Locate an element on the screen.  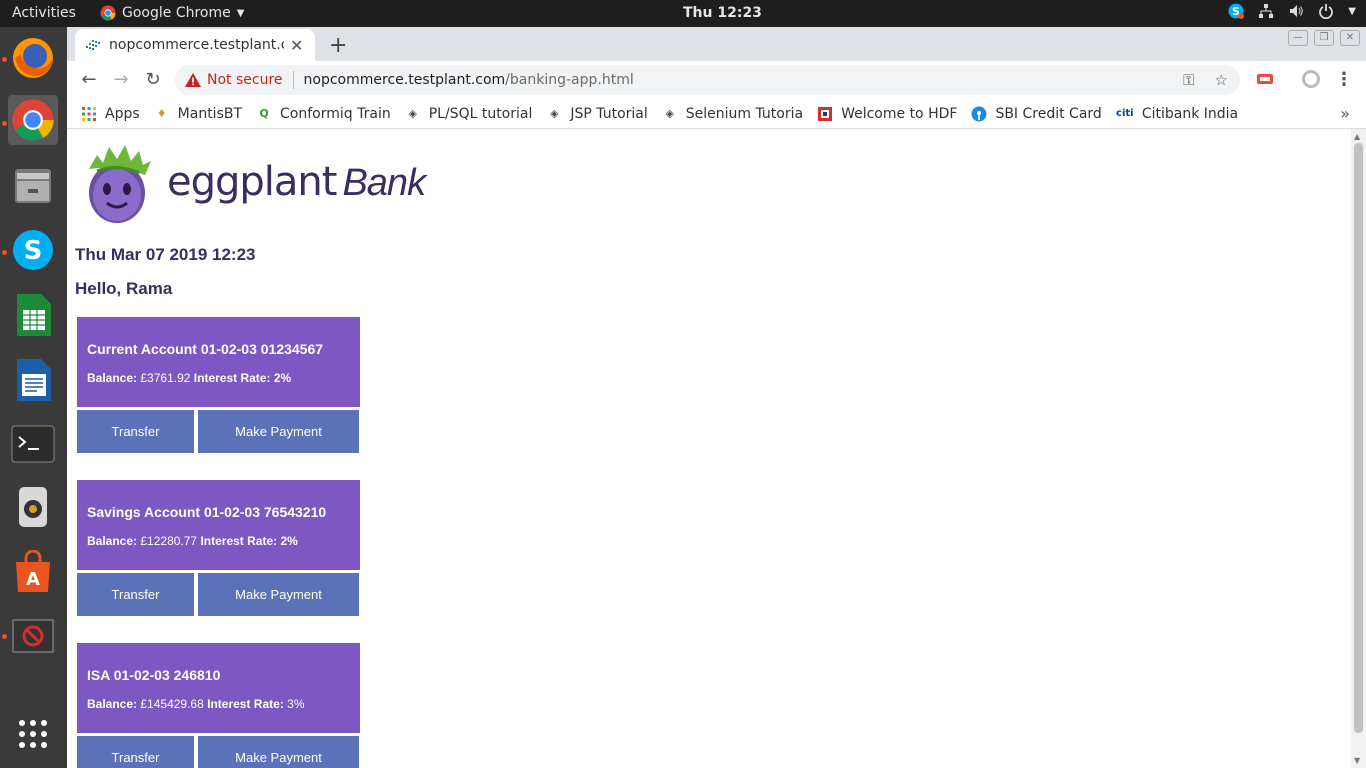
bookmark-label: Selenium Tutoria is located at coordinates (744, 113).